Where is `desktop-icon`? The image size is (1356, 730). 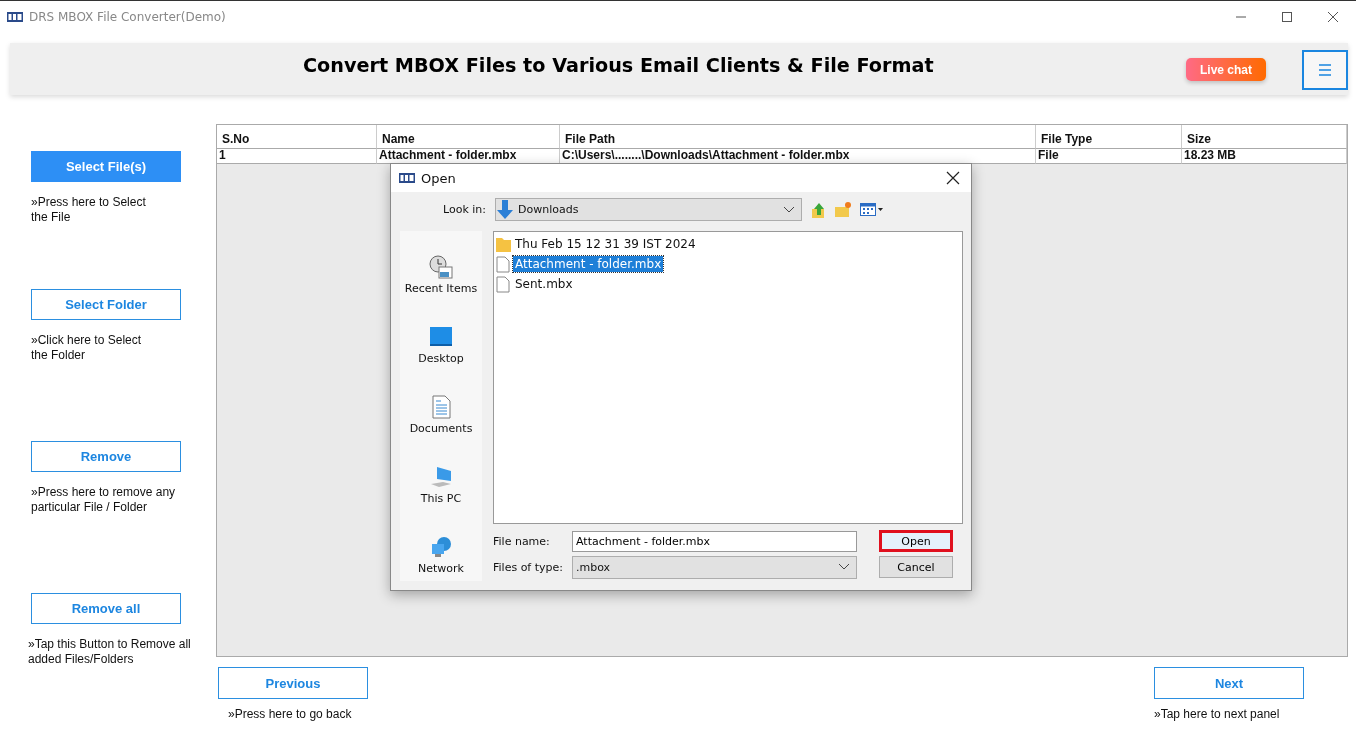
desktop-icon is located at coordinates (441, 337).